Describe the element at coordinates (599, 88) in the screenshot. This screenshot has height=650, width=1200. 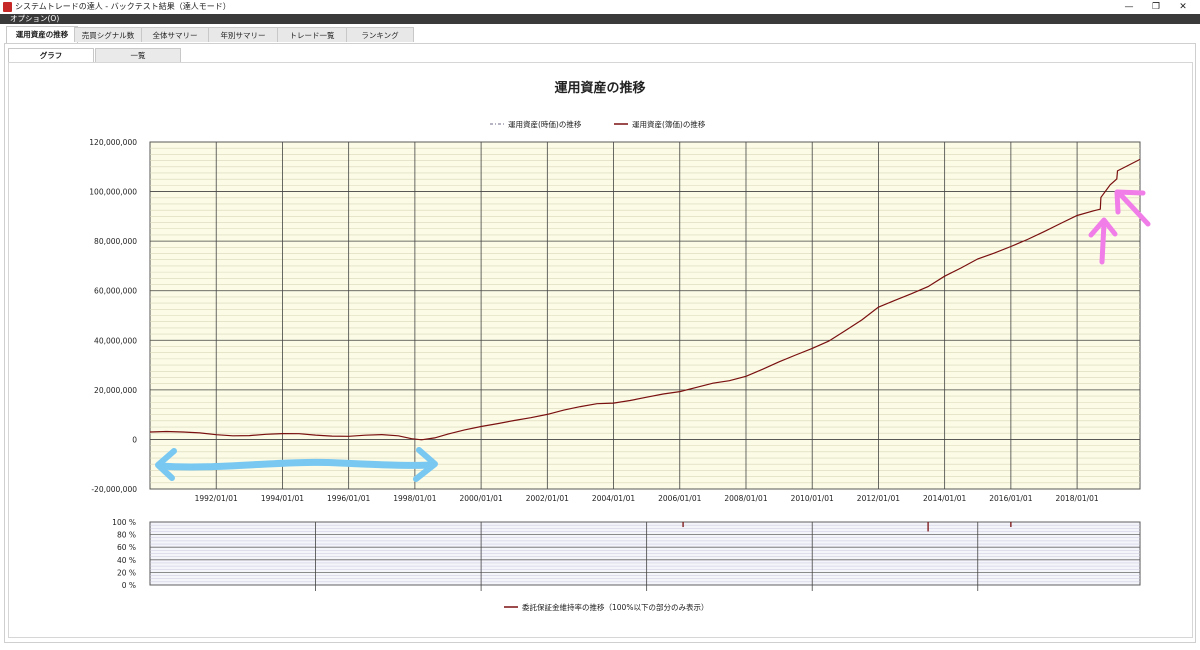
I see `chart-title: 運用資産の推移` at that location.